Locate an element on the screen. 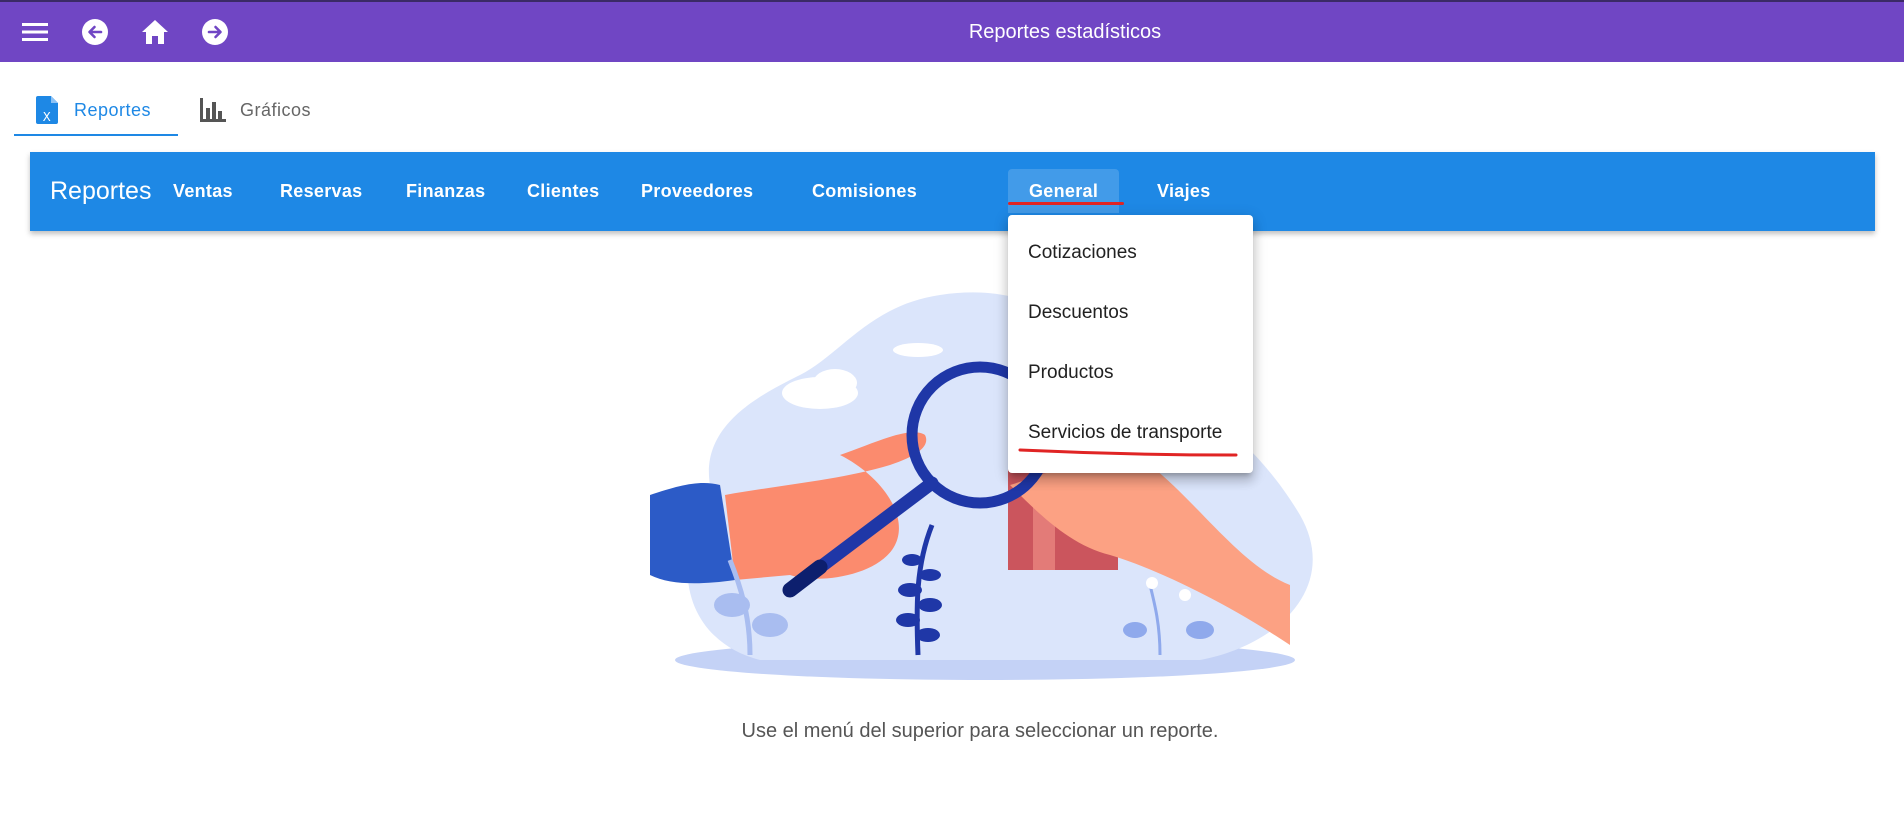  reports-toolbar-title: Reportes is located at coordinates (101, 191).